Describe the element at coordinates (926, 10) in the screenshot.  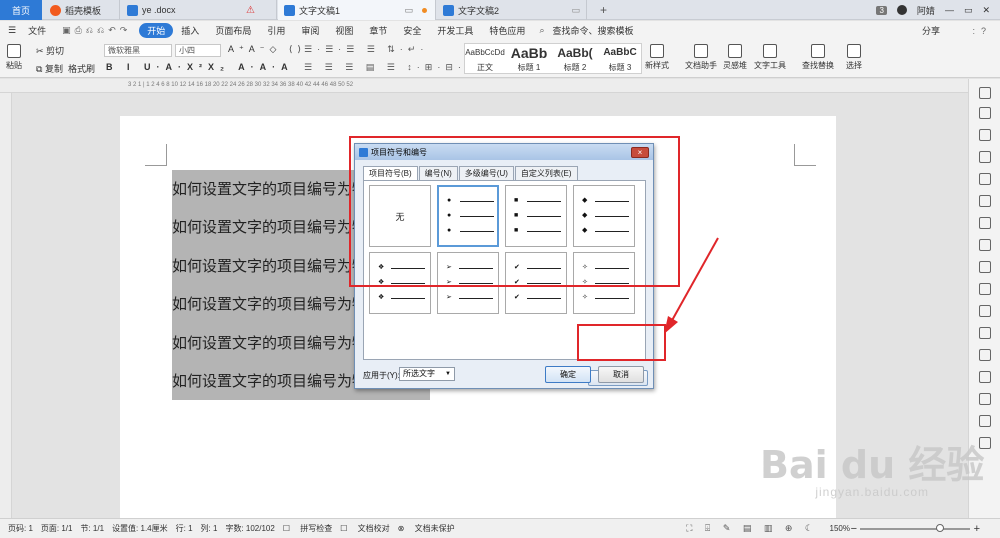
I see `user-name: 阿婧` at that location.